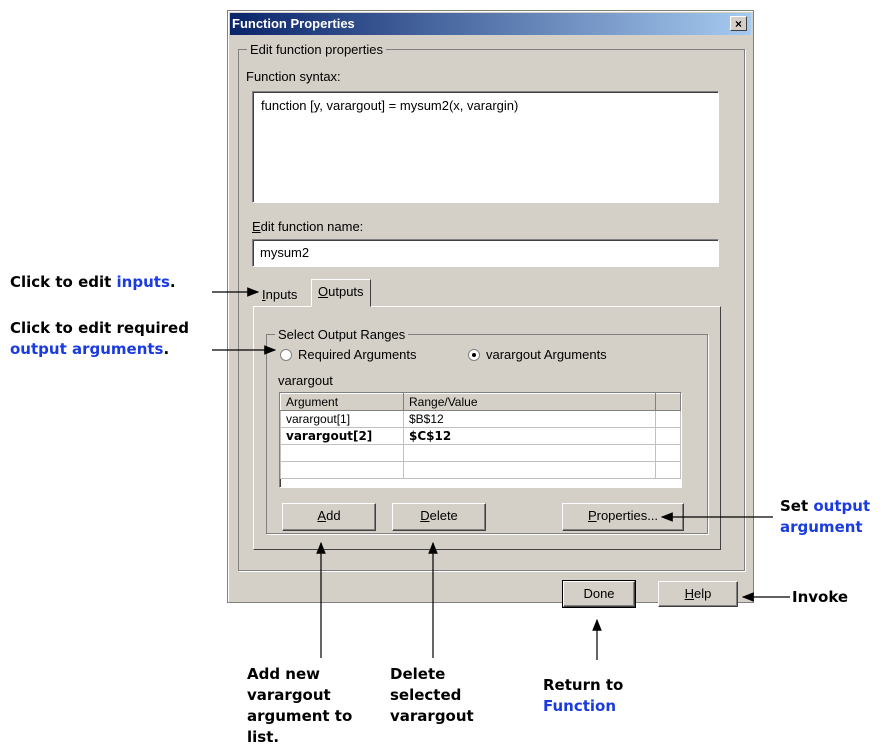 This screenshot has width=881, height=749. What do you see at coordinates (418, 674) in the screenshot?
I see `annotation-delete-line: Delete` at bounding box center [418, 674].